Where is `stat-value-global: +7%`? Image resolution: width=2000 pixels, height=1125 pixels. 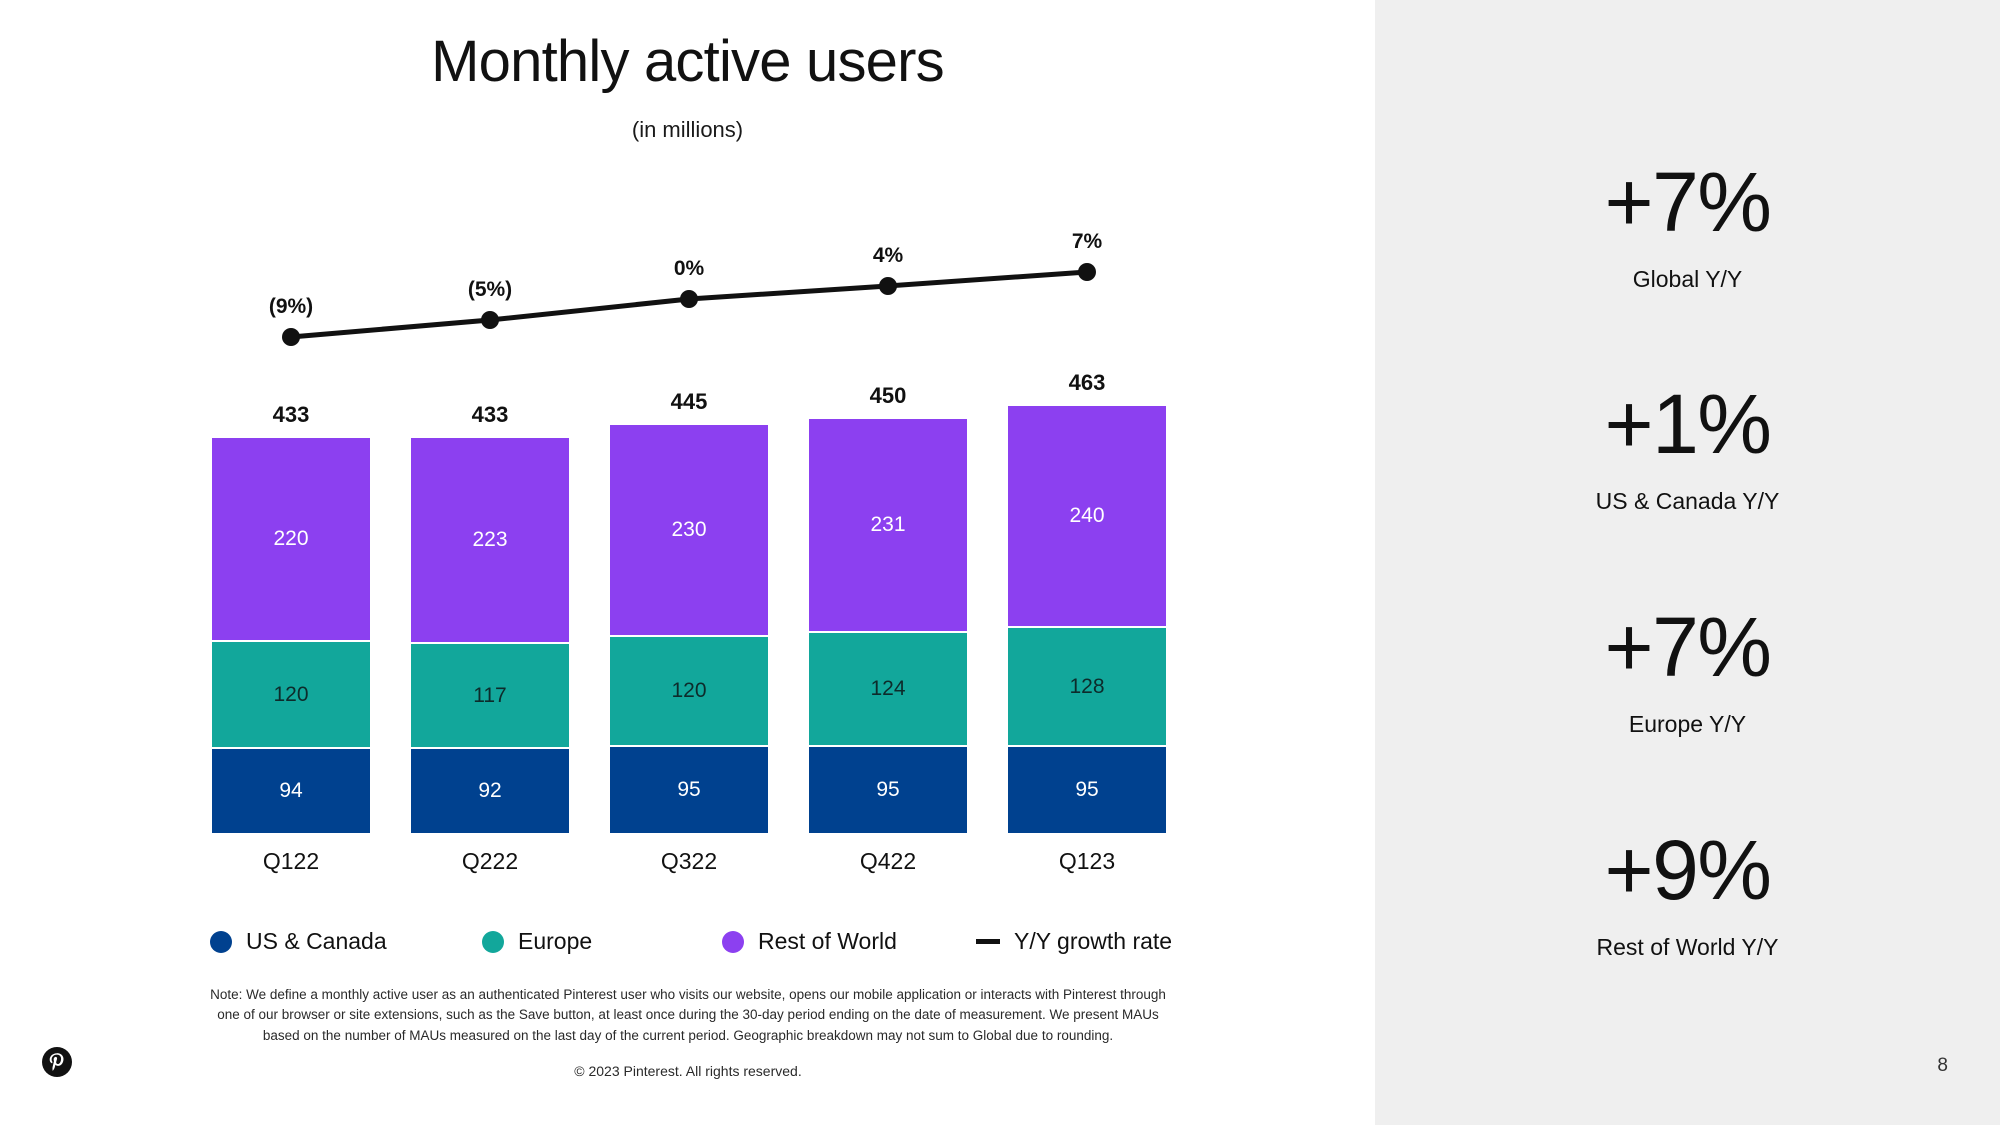 stat-value-global: +7% is located at coordinates (1688, 202).